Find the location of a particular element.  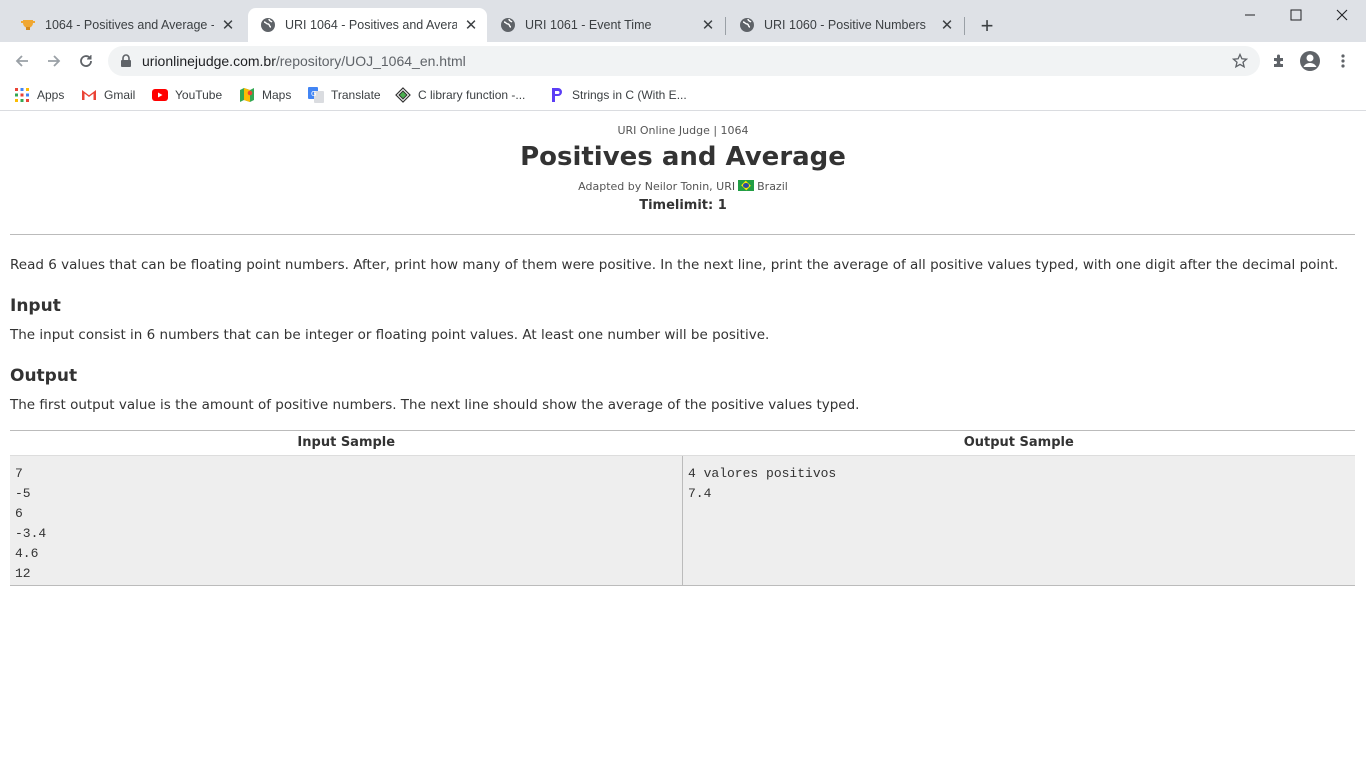

adapted-country: Brazil is located at coordinates (772, 186).